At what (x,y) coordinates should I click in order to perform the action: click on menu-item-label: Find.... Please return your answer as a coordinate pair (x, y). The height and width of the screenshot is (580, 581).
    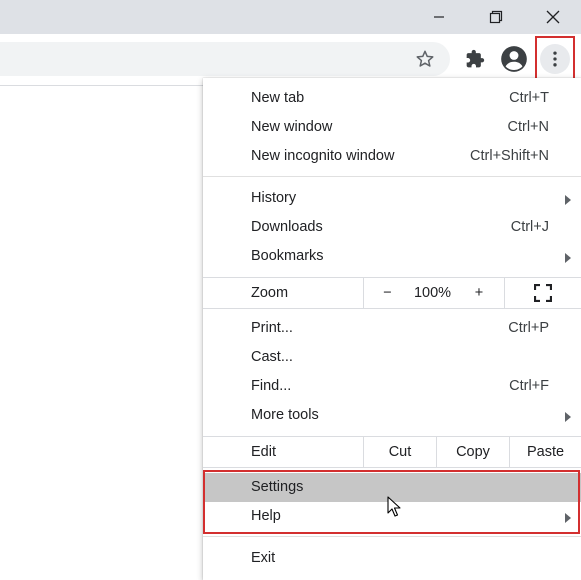
    Looking at the image, I should click on (271, 386).